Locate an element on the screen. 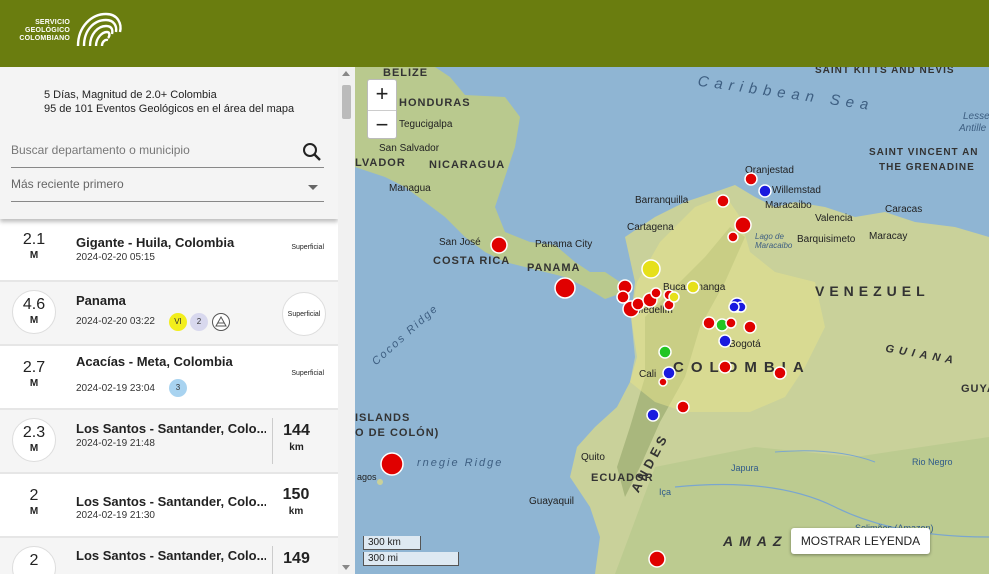  event-datetime: 2024-02-19 23:04 is located at coordinates (115, 388).